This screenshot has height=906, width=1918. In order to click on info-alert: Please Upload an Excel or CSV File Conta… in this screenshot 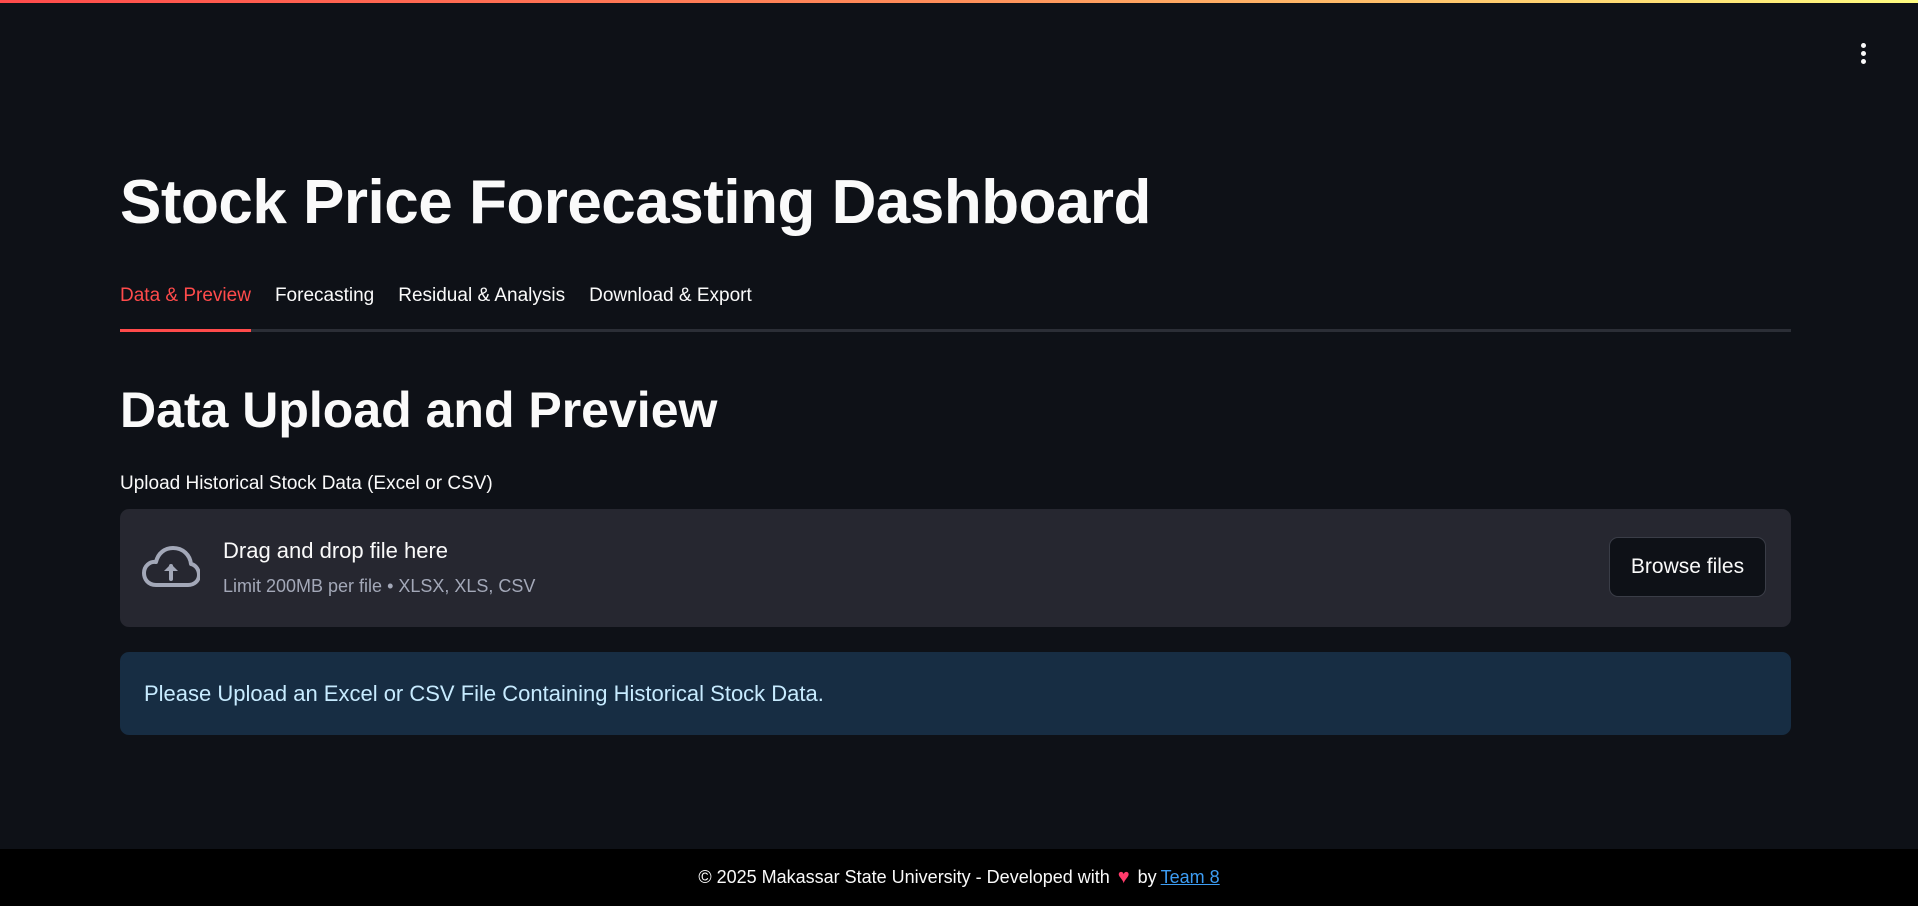, I will do `click(955, 693)`.